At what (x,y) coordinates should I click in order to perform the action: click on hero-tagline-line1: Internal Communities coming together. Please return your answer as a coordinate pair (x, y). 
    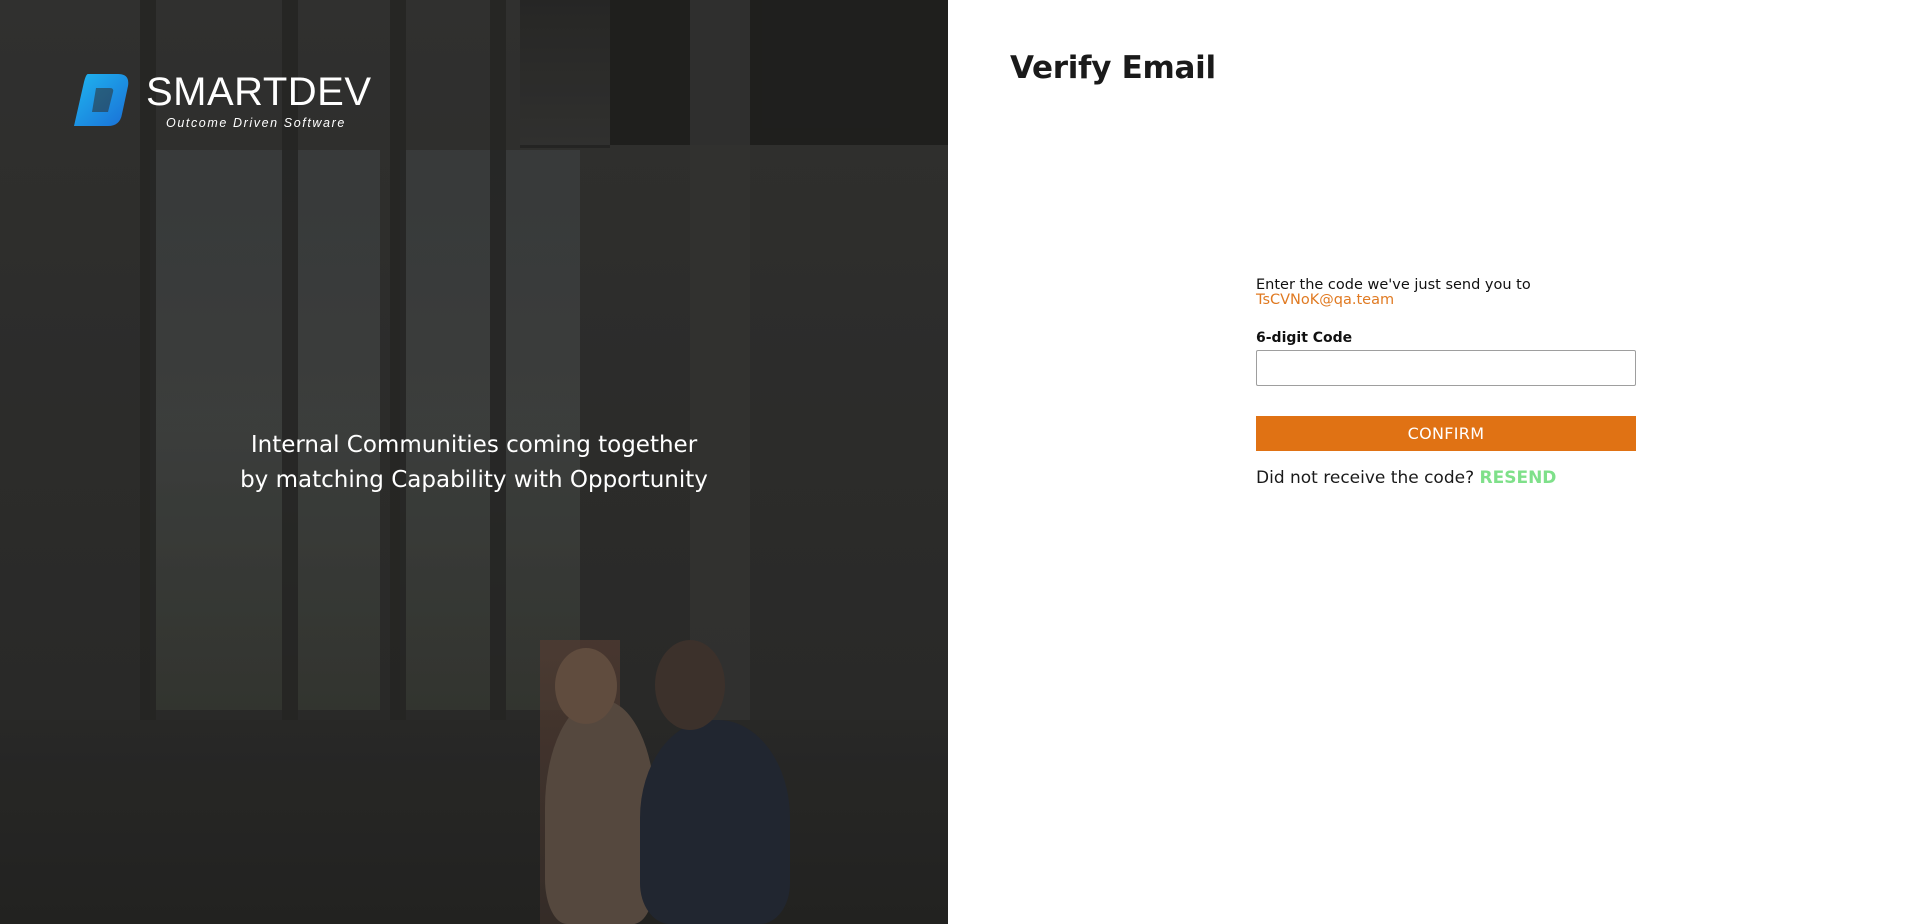
    Looking at the image, I should click on (474, 445).